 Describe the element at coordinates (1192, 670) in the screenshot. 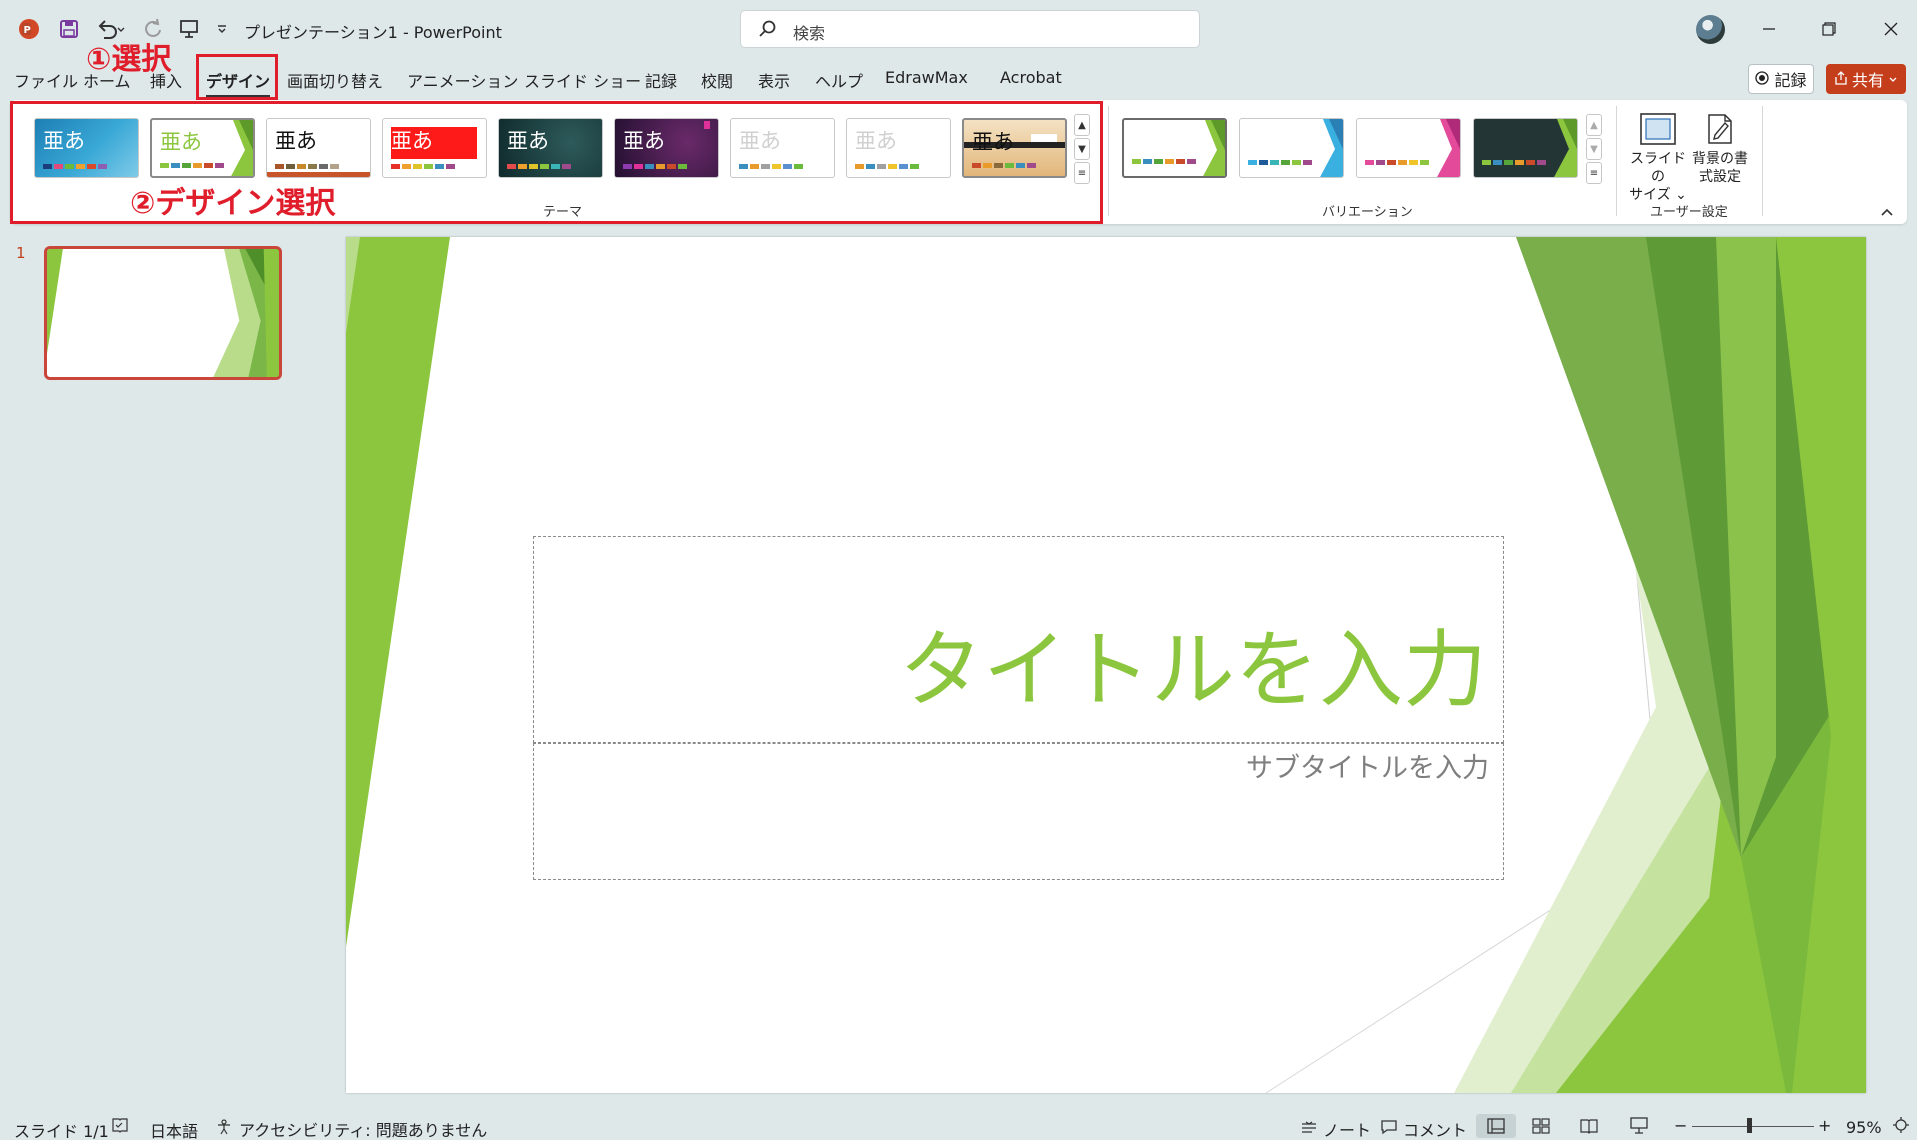

I see `title-placeholder-text: タイトルを入力` at that location.